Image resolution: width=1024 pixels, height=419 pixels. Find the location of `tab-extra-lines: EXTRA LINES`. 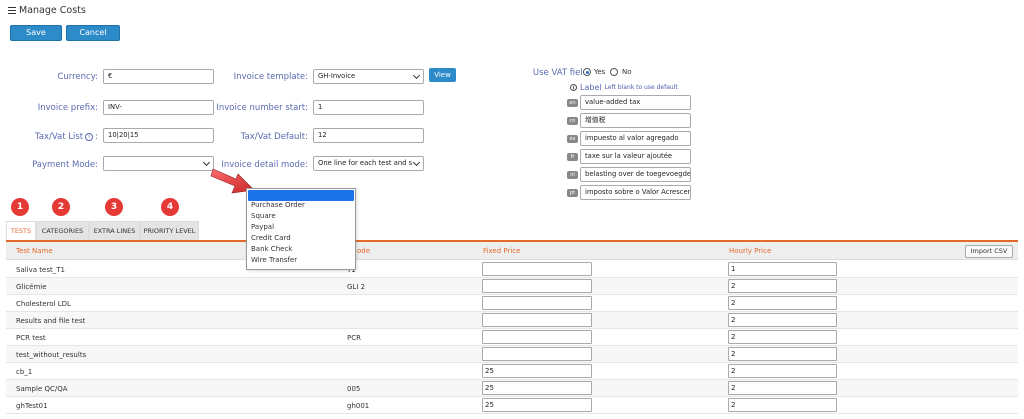

tab-extra-lines: EXTRA LINES is located at coordinates (114, 230).